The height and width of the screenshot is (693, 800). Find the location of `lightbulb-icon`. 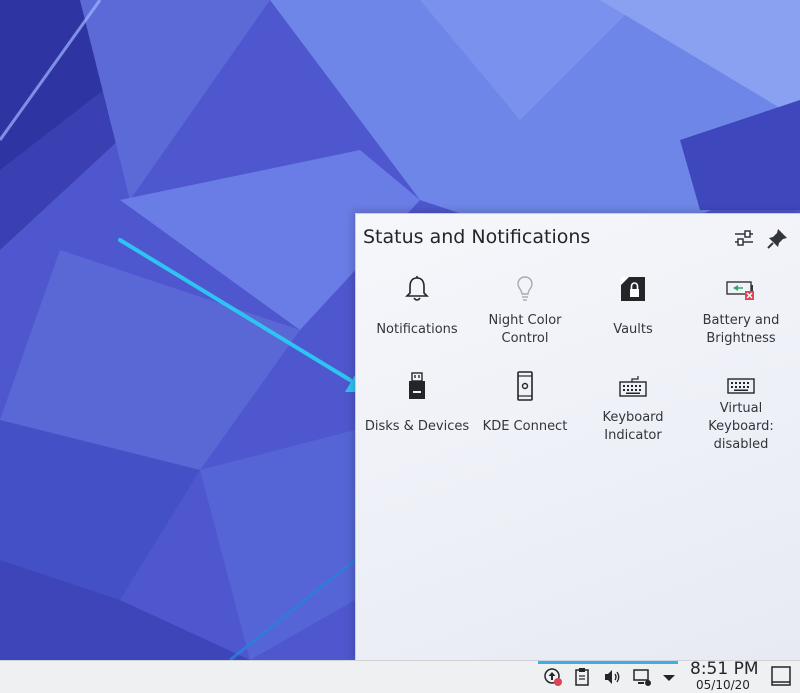

lightbulb-icon is located at coordinates (525, 289).